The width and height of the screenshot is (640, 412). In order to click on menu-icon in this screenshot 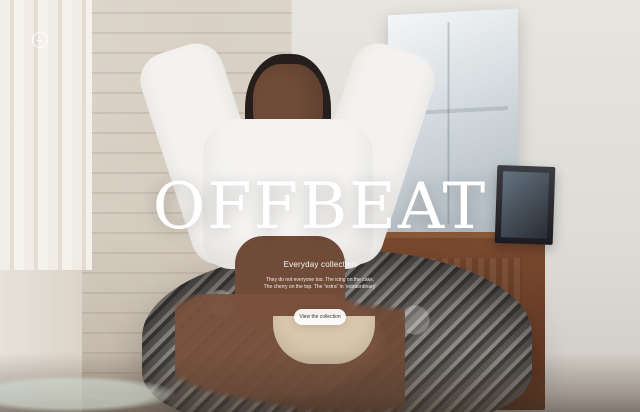, I will do `click(40, 40)`.